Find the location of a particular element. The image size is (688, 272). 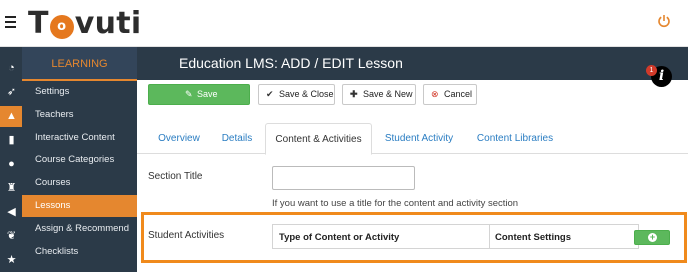

section-title-input is located at coordinates (343, 178).